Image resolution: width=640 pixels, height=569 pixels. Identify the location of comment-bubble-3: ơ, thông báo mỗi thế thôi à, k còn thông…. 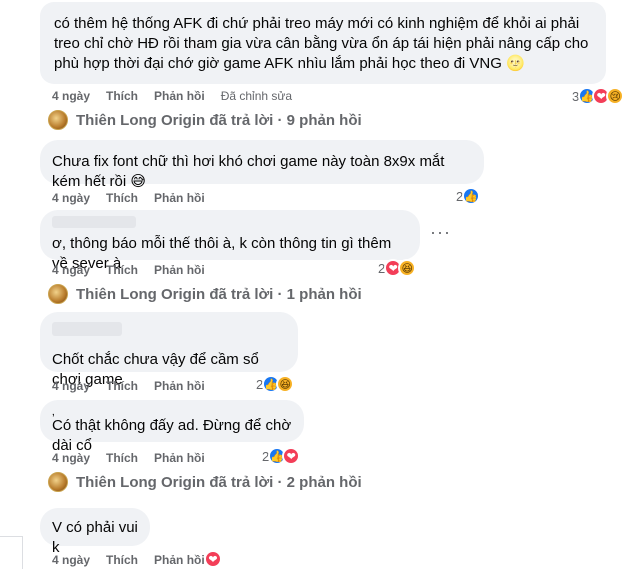
(230, 241).